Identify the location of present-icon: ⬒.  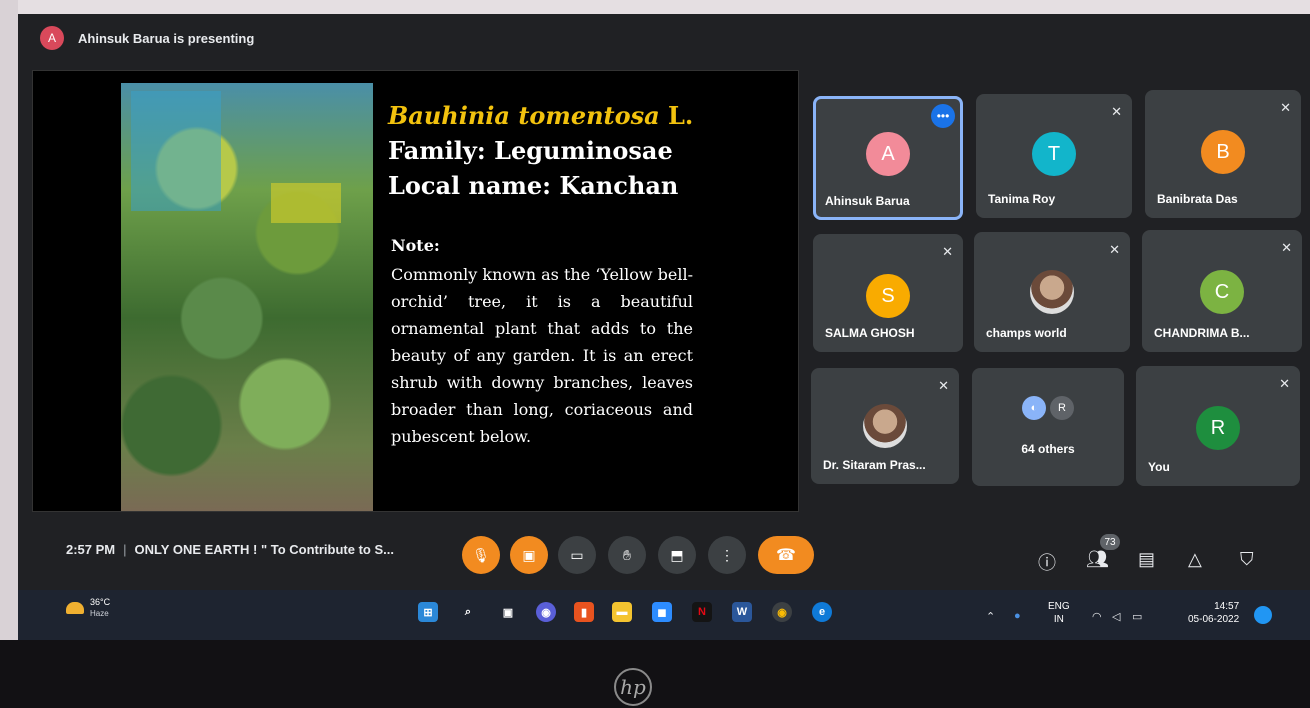
(677, 554).